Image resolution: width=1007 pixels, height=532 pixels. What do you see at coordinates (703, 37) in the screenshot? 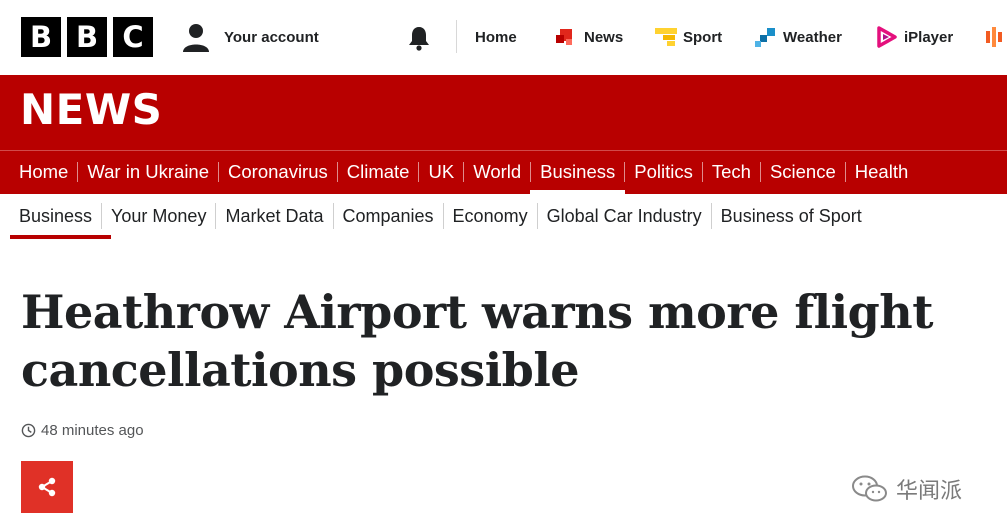
I see `global-link-label: Sport` at bounding box center [703, 37].